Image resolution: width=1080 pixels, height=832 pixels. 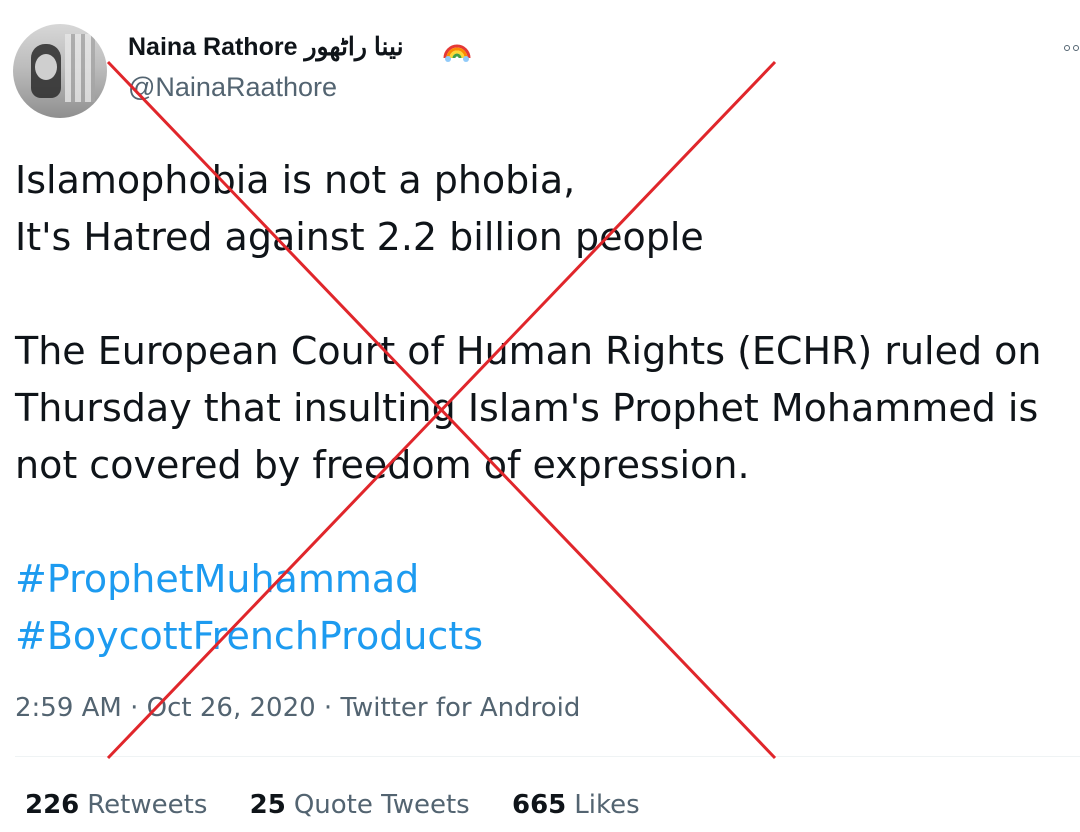 I want to click on engagement-stats: 226 Retweets 25 Quote Tweets 665 Likes, so click(x=349, y=805).